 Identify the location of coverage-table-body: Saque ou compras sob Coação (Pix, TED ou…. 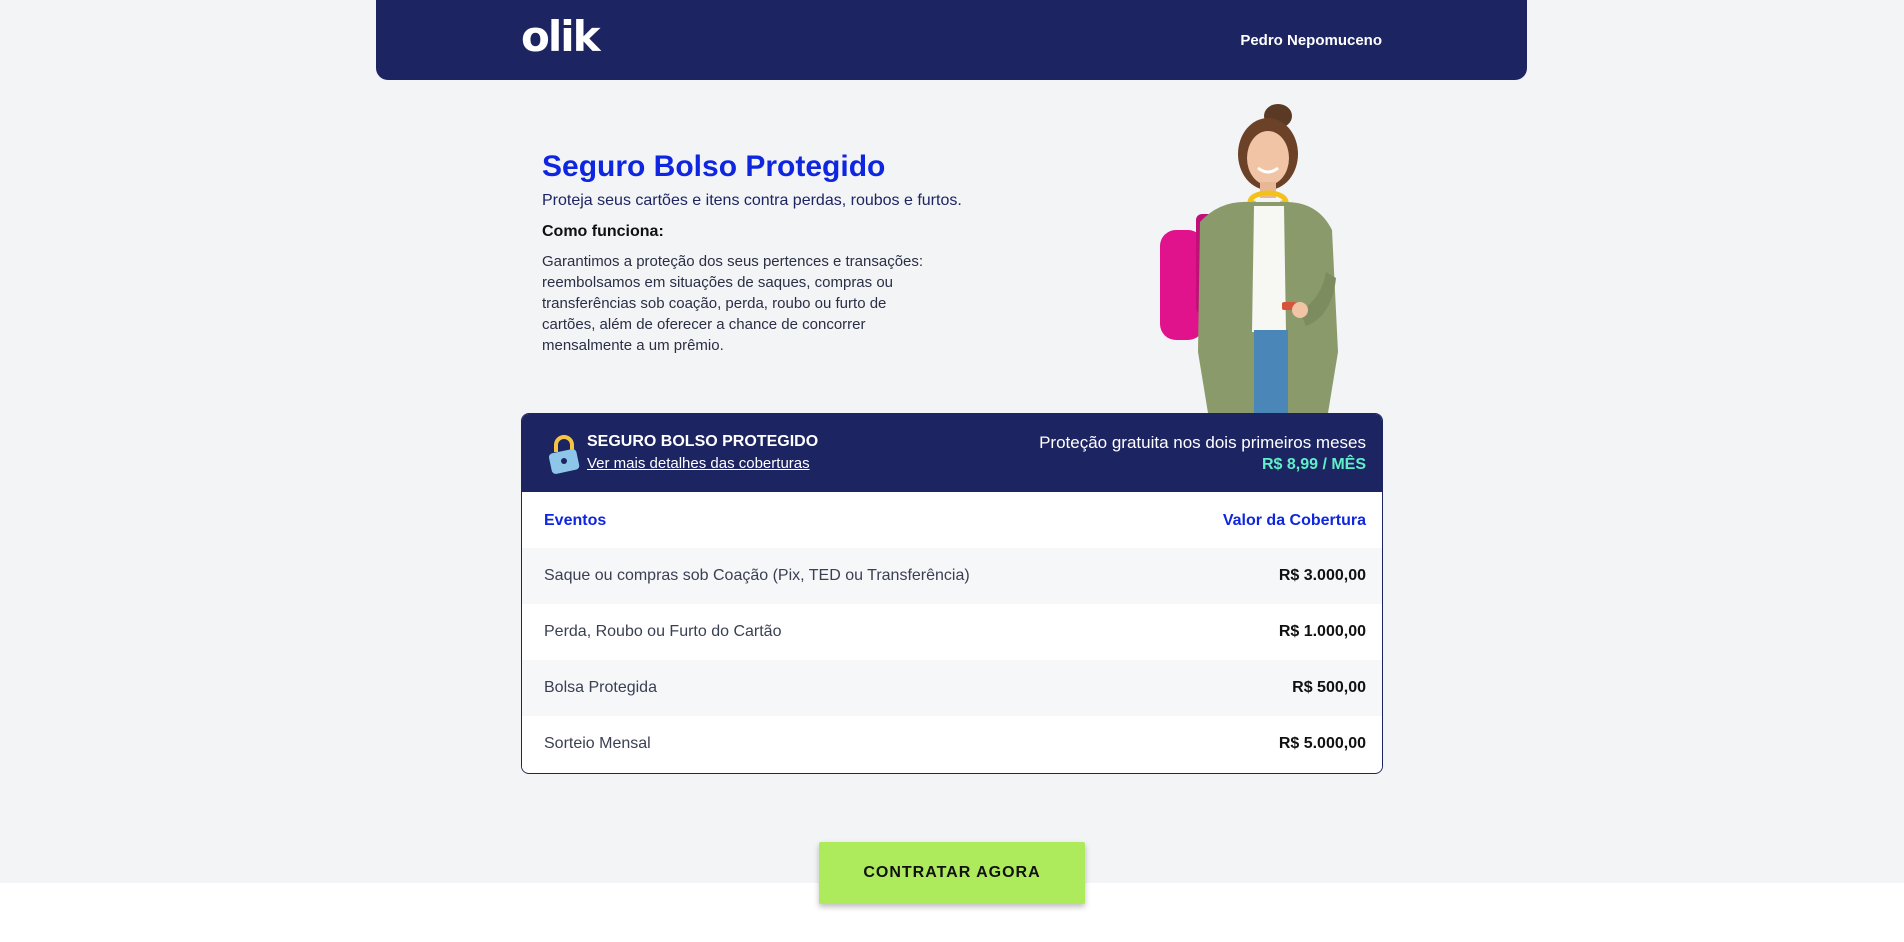
(952, 660).